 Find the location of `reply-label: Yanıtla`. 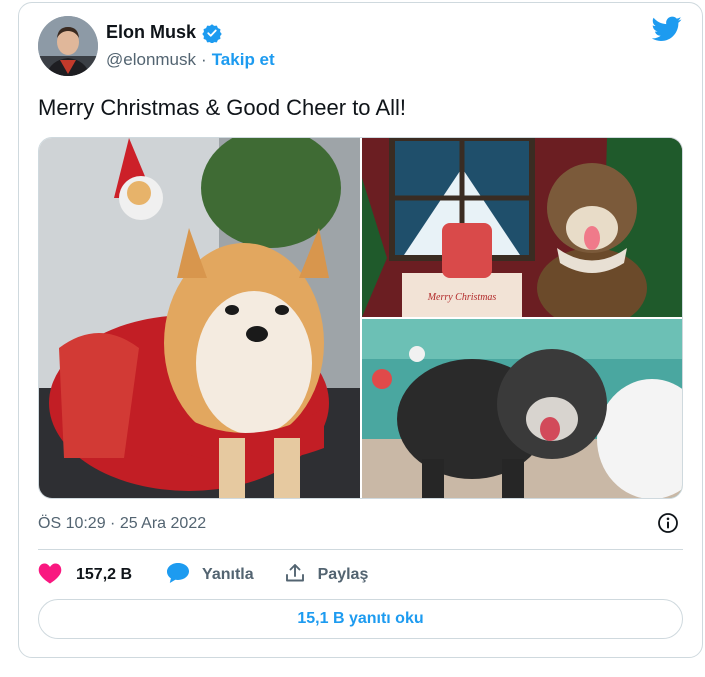

reply-label: Yanıtla is located at coordinates (228, 574).